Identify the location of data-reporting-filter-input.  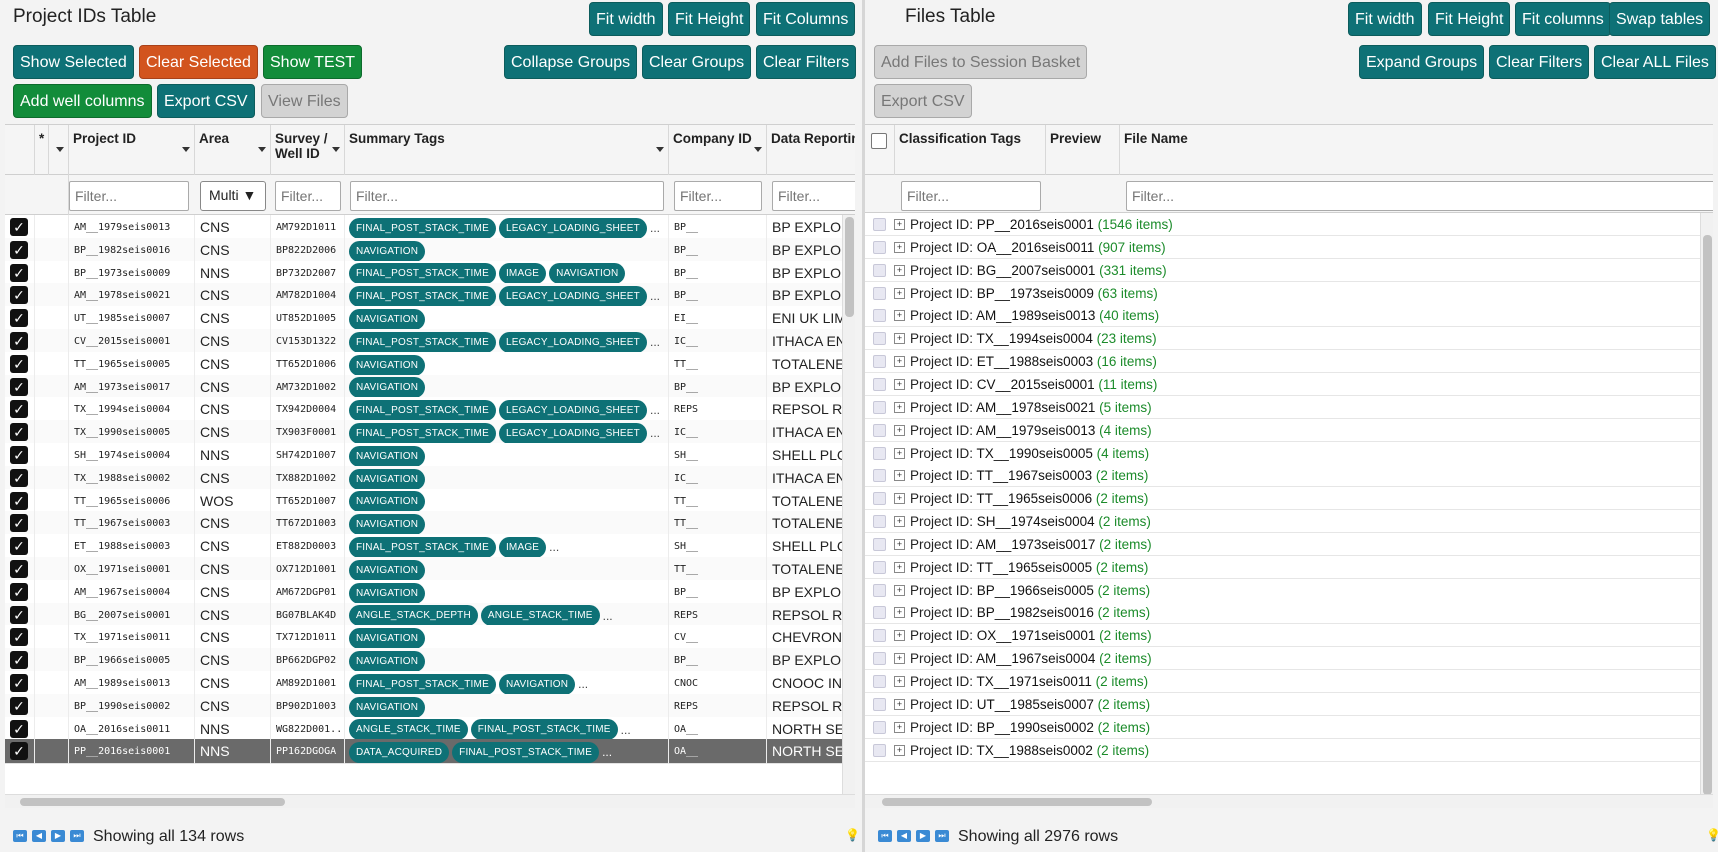
(813, 196).